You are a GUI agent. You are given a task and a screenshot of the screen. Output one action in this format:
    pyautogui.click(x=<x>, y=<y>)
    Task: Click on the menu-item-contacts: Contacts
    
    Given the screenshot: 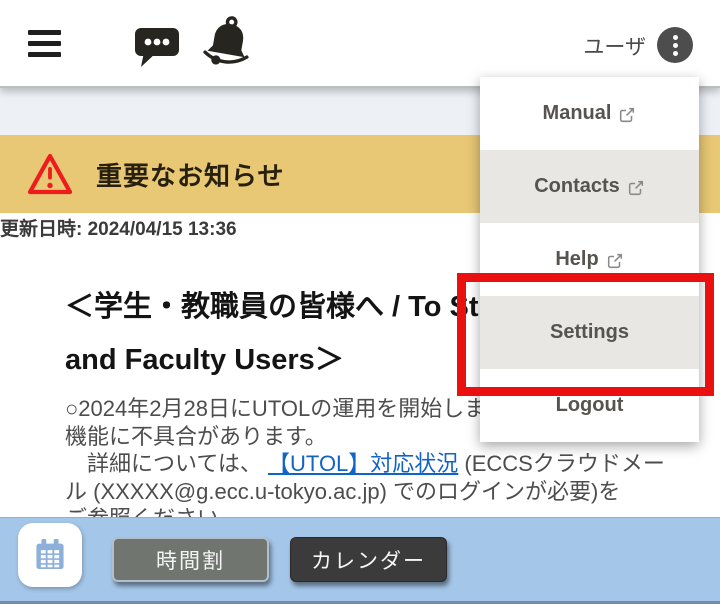 What is the action you would take?
    pyautogui.click(x=589, y=186)
    